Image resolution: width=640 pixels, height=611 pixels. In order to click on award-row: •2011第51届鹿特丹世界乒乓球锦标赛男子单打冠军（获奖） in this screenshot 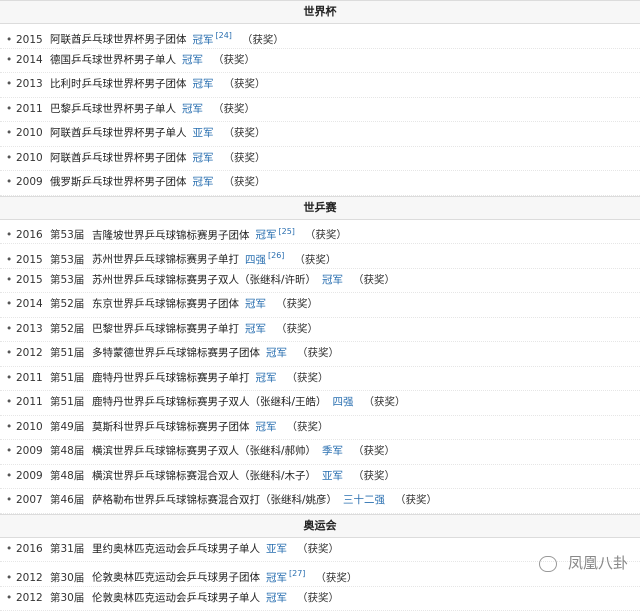, I will do `click(320, 379)`.